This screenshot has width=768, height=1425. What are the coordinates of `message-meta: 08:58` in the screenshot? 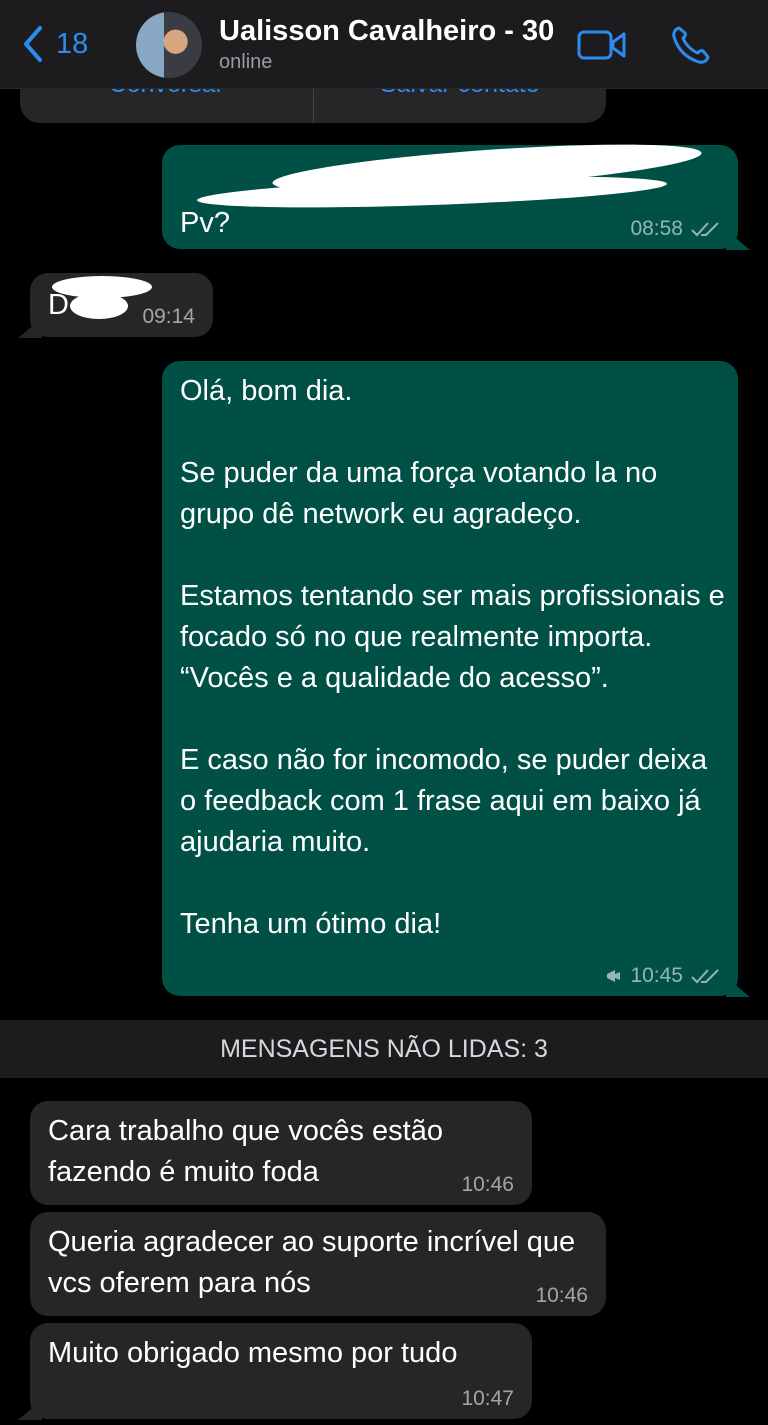 It's located at (675, 229).